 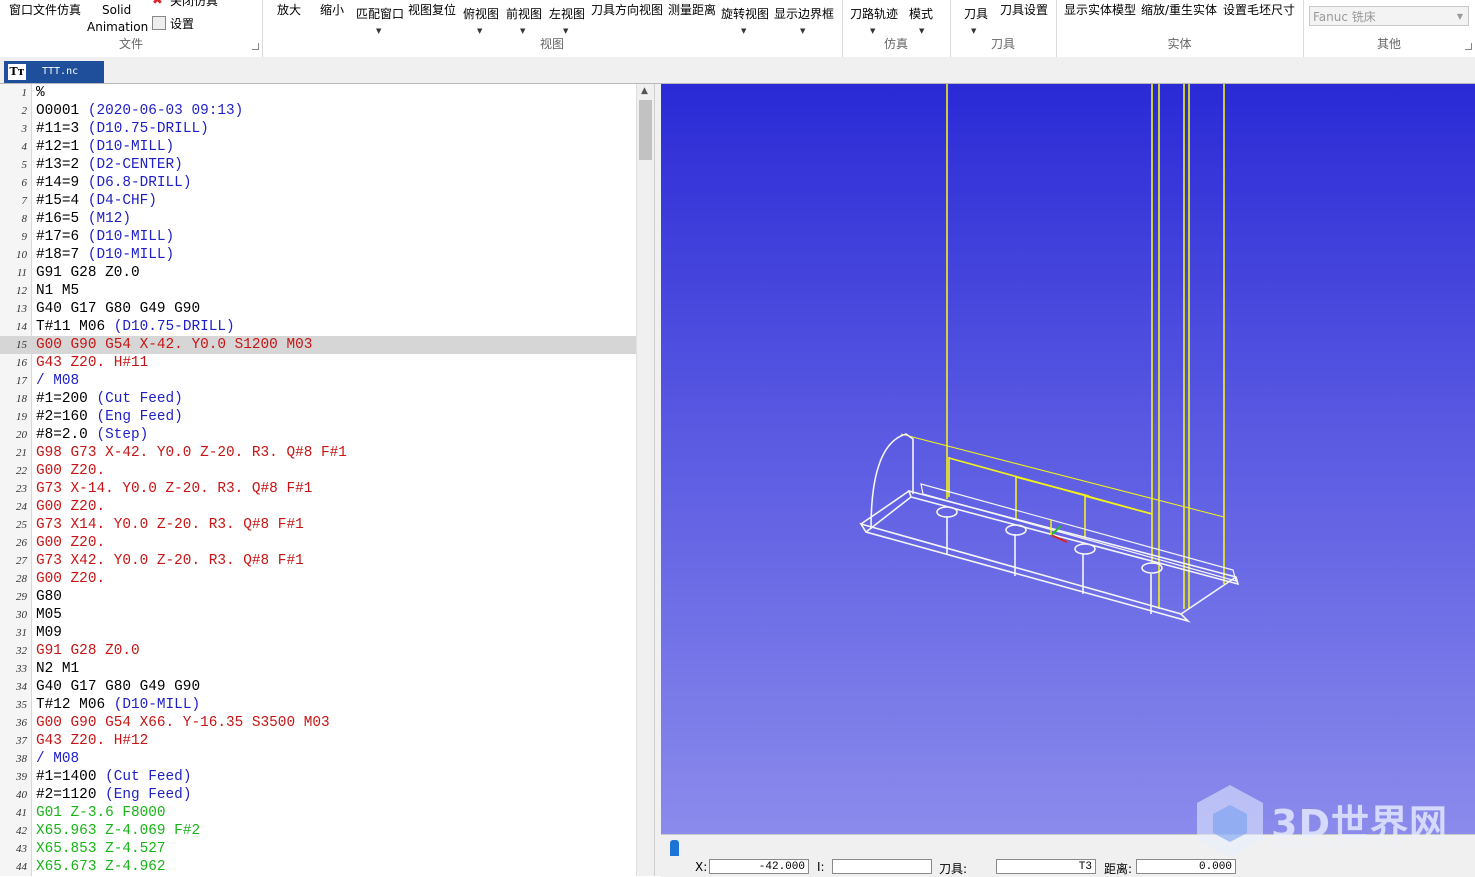 I want to click on settings-button: 设置, so click(x=182, y=24).